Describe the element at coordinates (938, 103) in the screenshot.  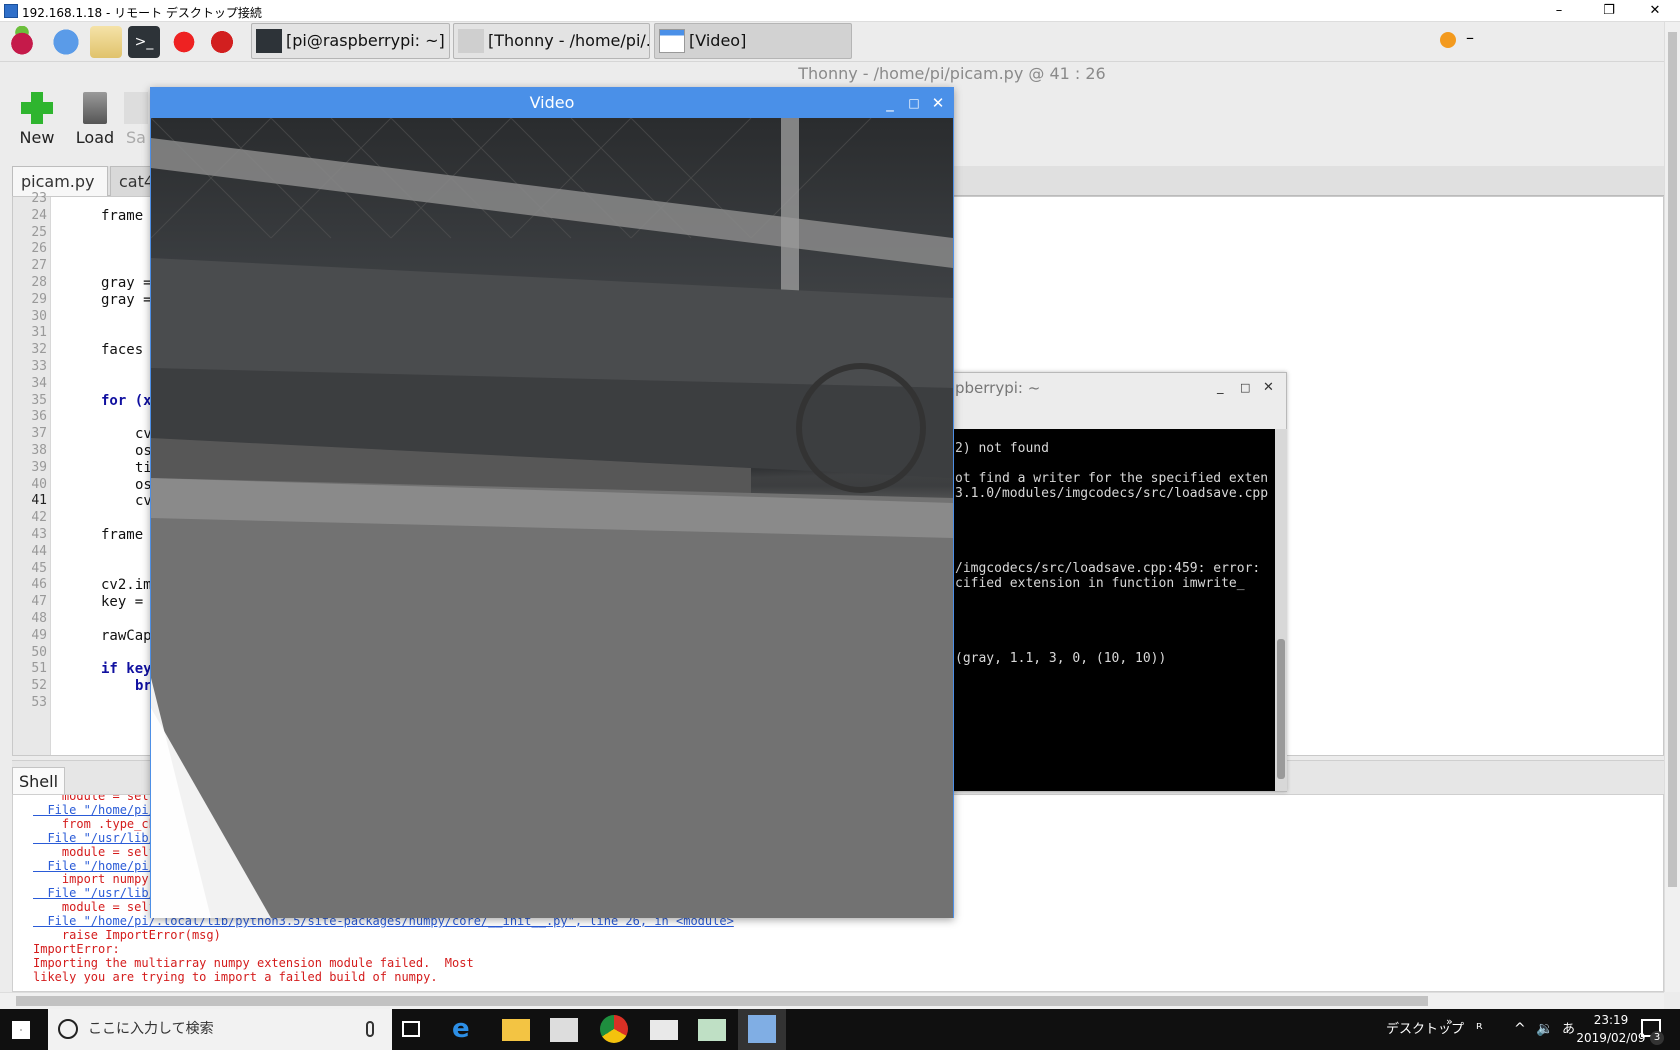
I see `video-close-button: ✕` at that location.